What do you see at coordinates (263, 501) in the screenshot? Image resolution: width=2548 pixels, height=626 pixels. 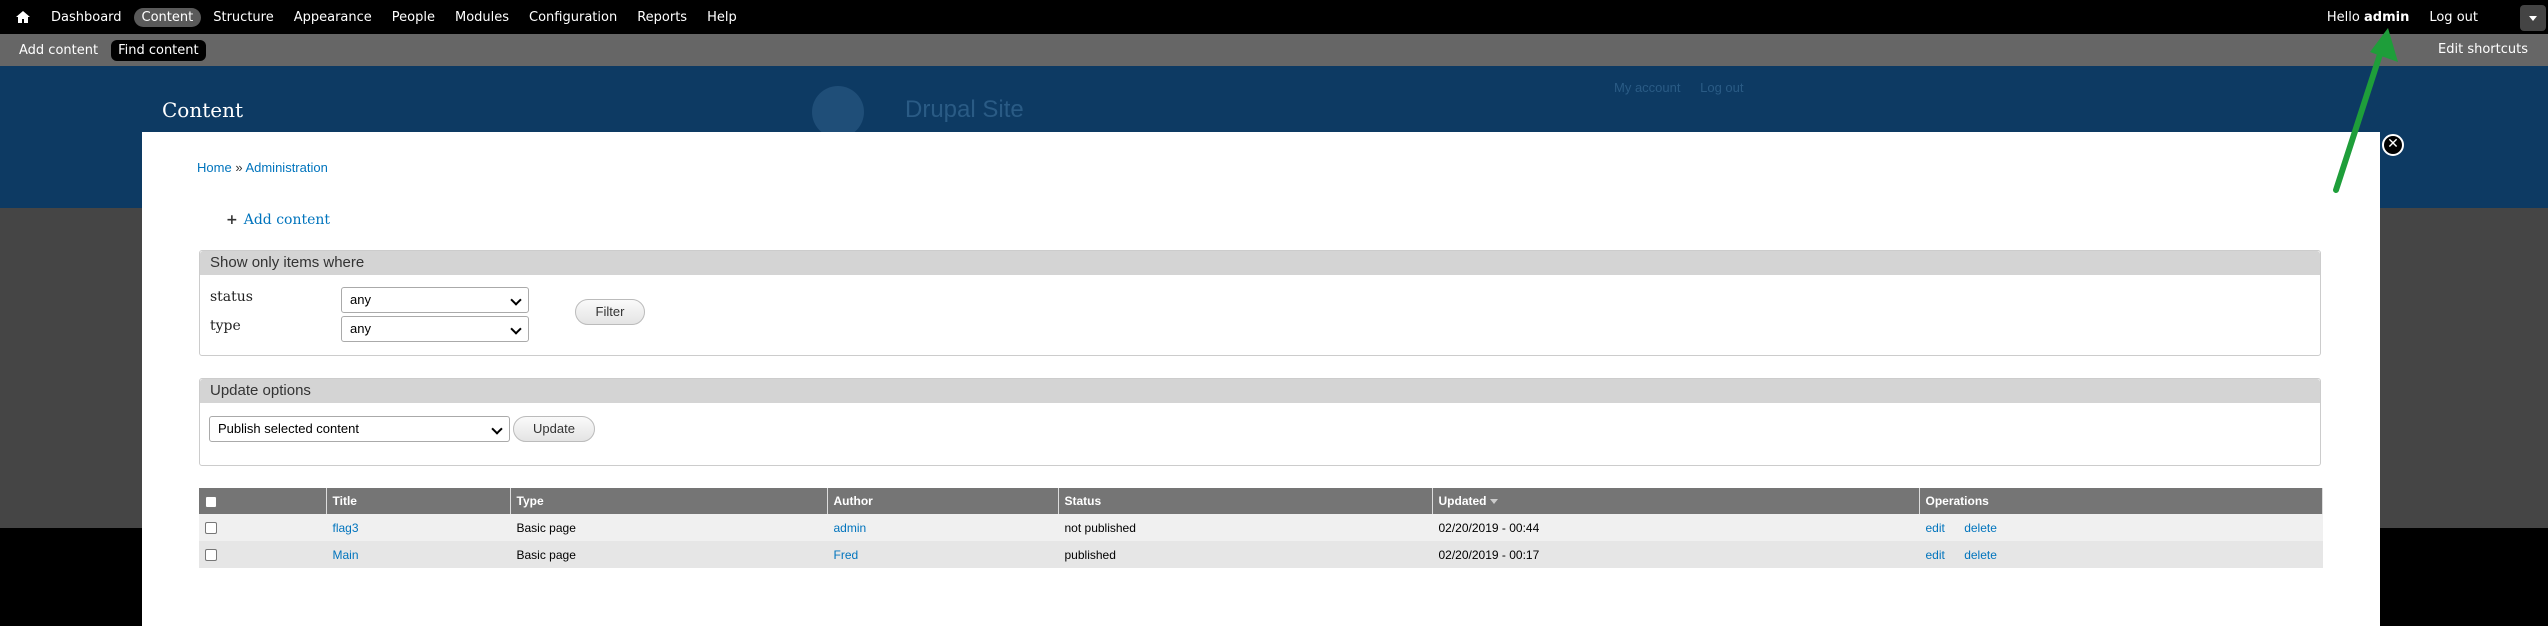 I see `select-all-header` at bounding box center [263, 501].